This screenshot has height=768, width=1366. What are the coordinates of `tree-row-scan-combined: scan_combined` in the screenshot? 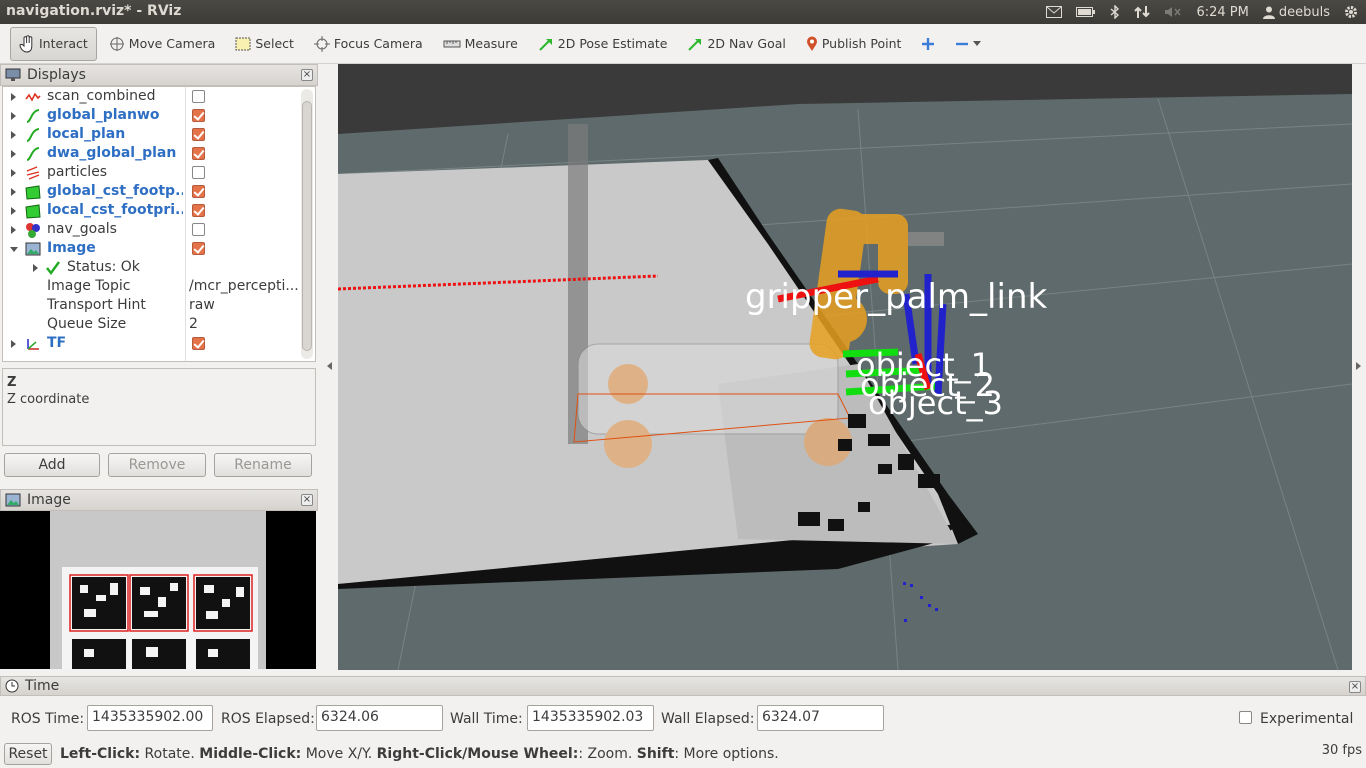 It's located at (152, 96).